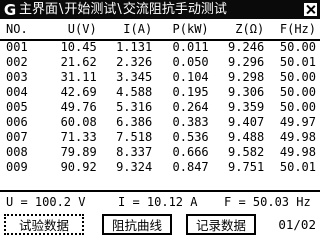 Image resolution: width=320 pixels, height=240 pixels. What do you see at coordinates (267, 202) in the screenshot?
I see `frequency-readout: F = 50.03 Hz` at bounding box center [267, 202].